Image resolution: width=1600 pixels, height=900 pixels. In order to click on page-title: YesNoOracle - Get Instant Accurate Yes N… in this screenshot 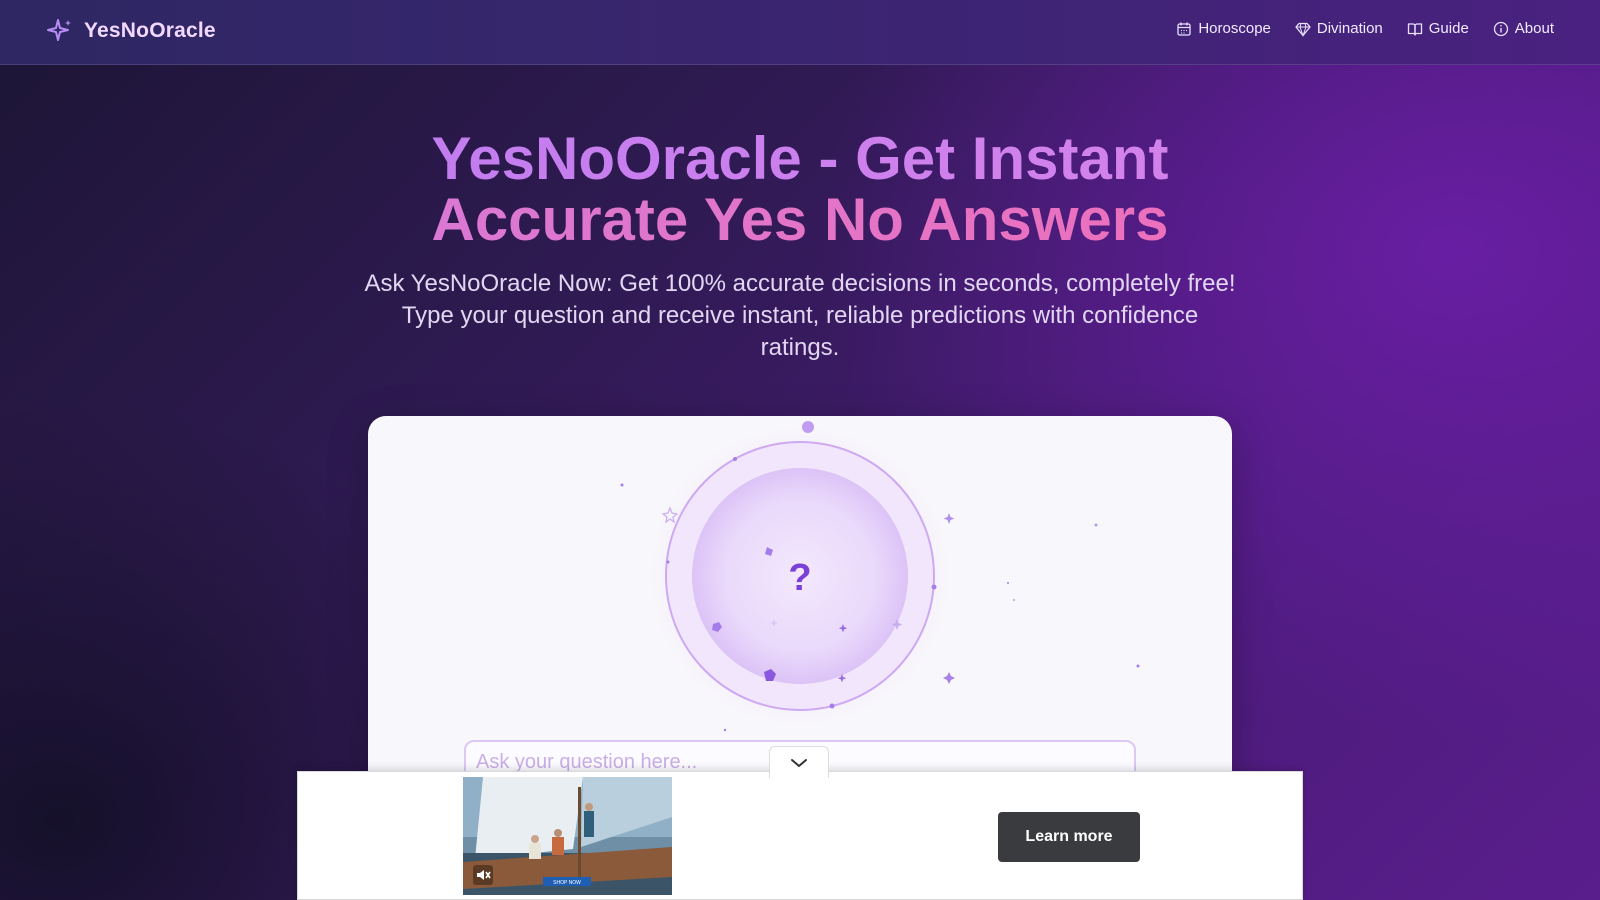, I will do `click(800, 189)`.